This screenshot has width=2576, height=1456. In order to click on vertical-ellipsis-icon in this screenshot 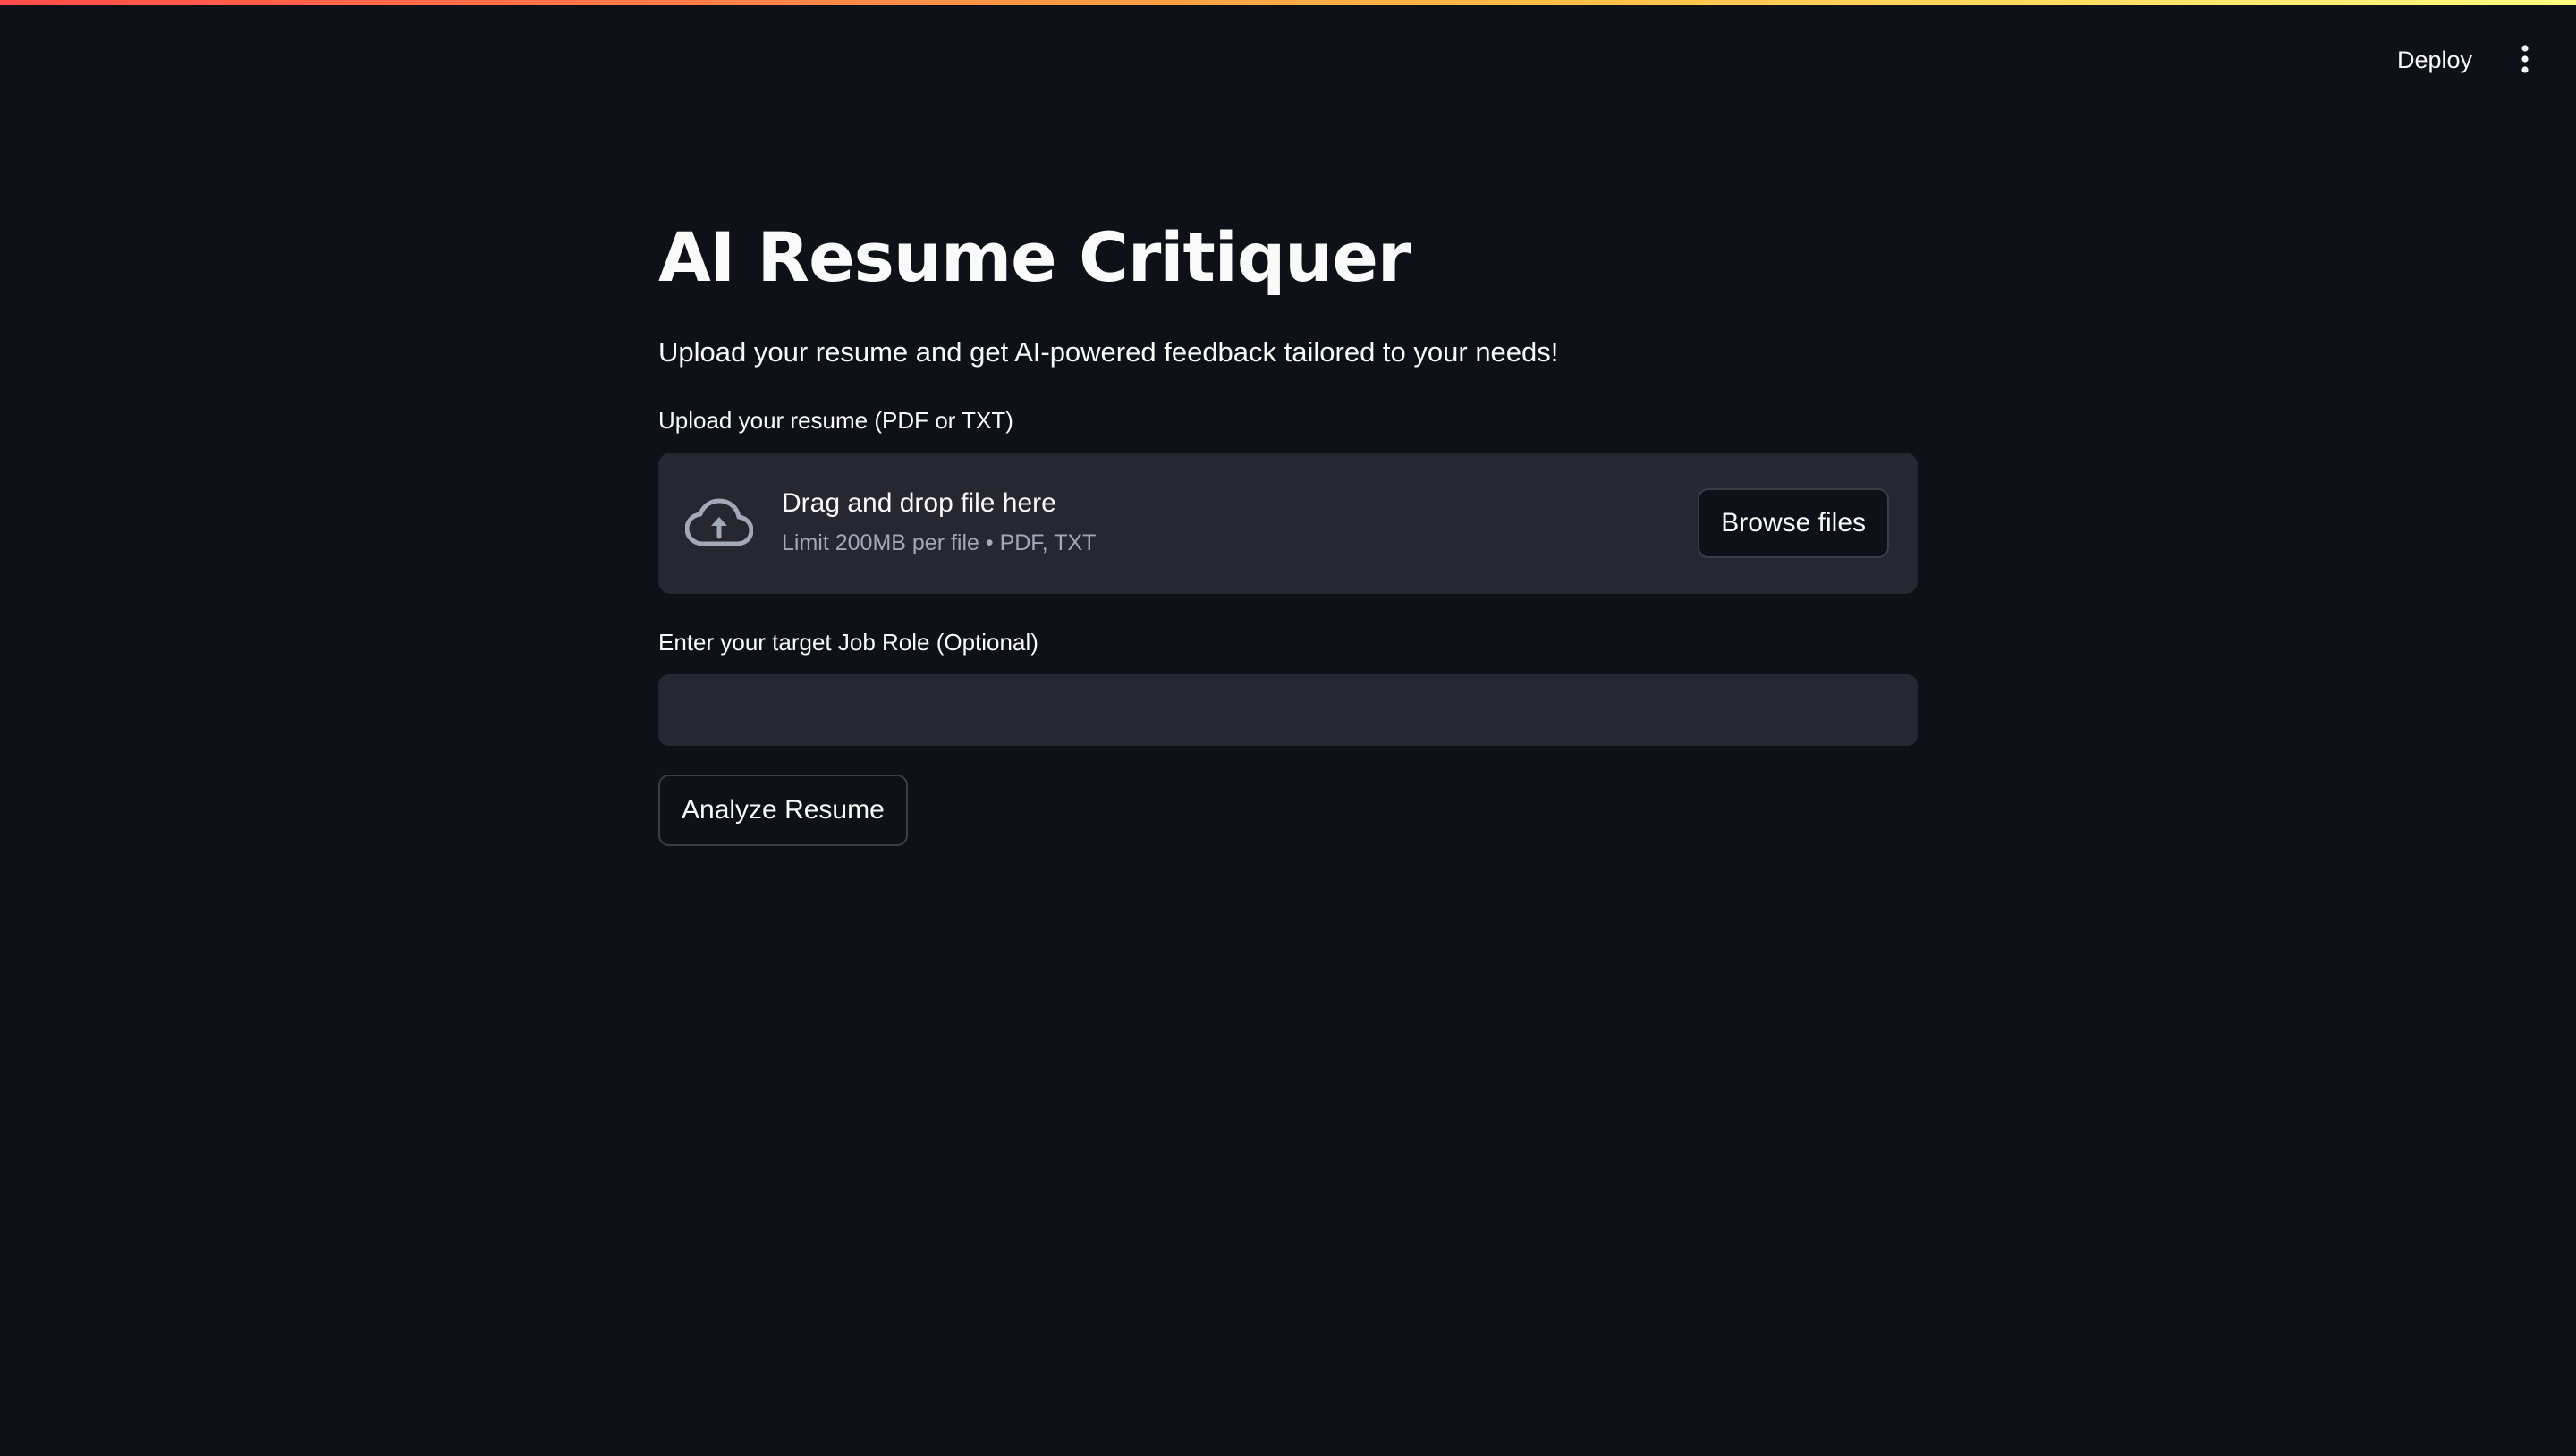, I will do `click(2525, 60)`.